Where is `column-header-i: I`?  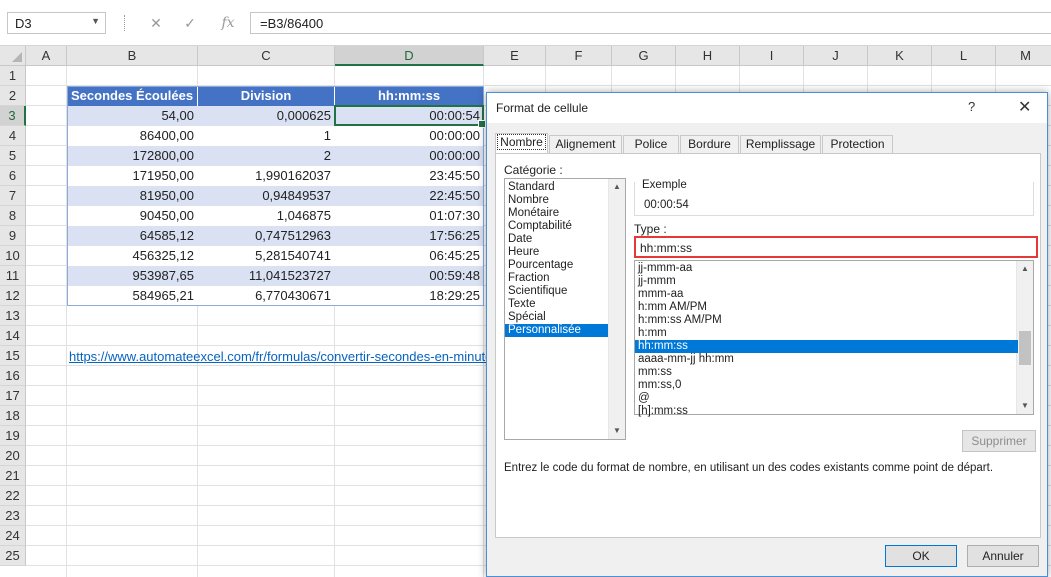
column-header-i: I is located at coordinates (772, 56).